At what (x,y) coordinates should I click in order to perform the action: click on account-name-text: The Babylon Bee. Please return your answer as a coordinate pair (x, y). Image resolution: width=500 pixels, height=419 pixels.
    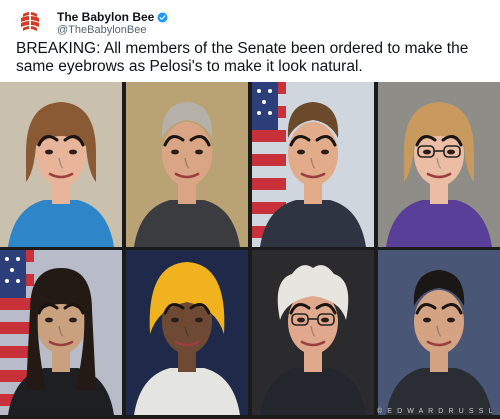
    Looking at the image, I should click on (105, 17).